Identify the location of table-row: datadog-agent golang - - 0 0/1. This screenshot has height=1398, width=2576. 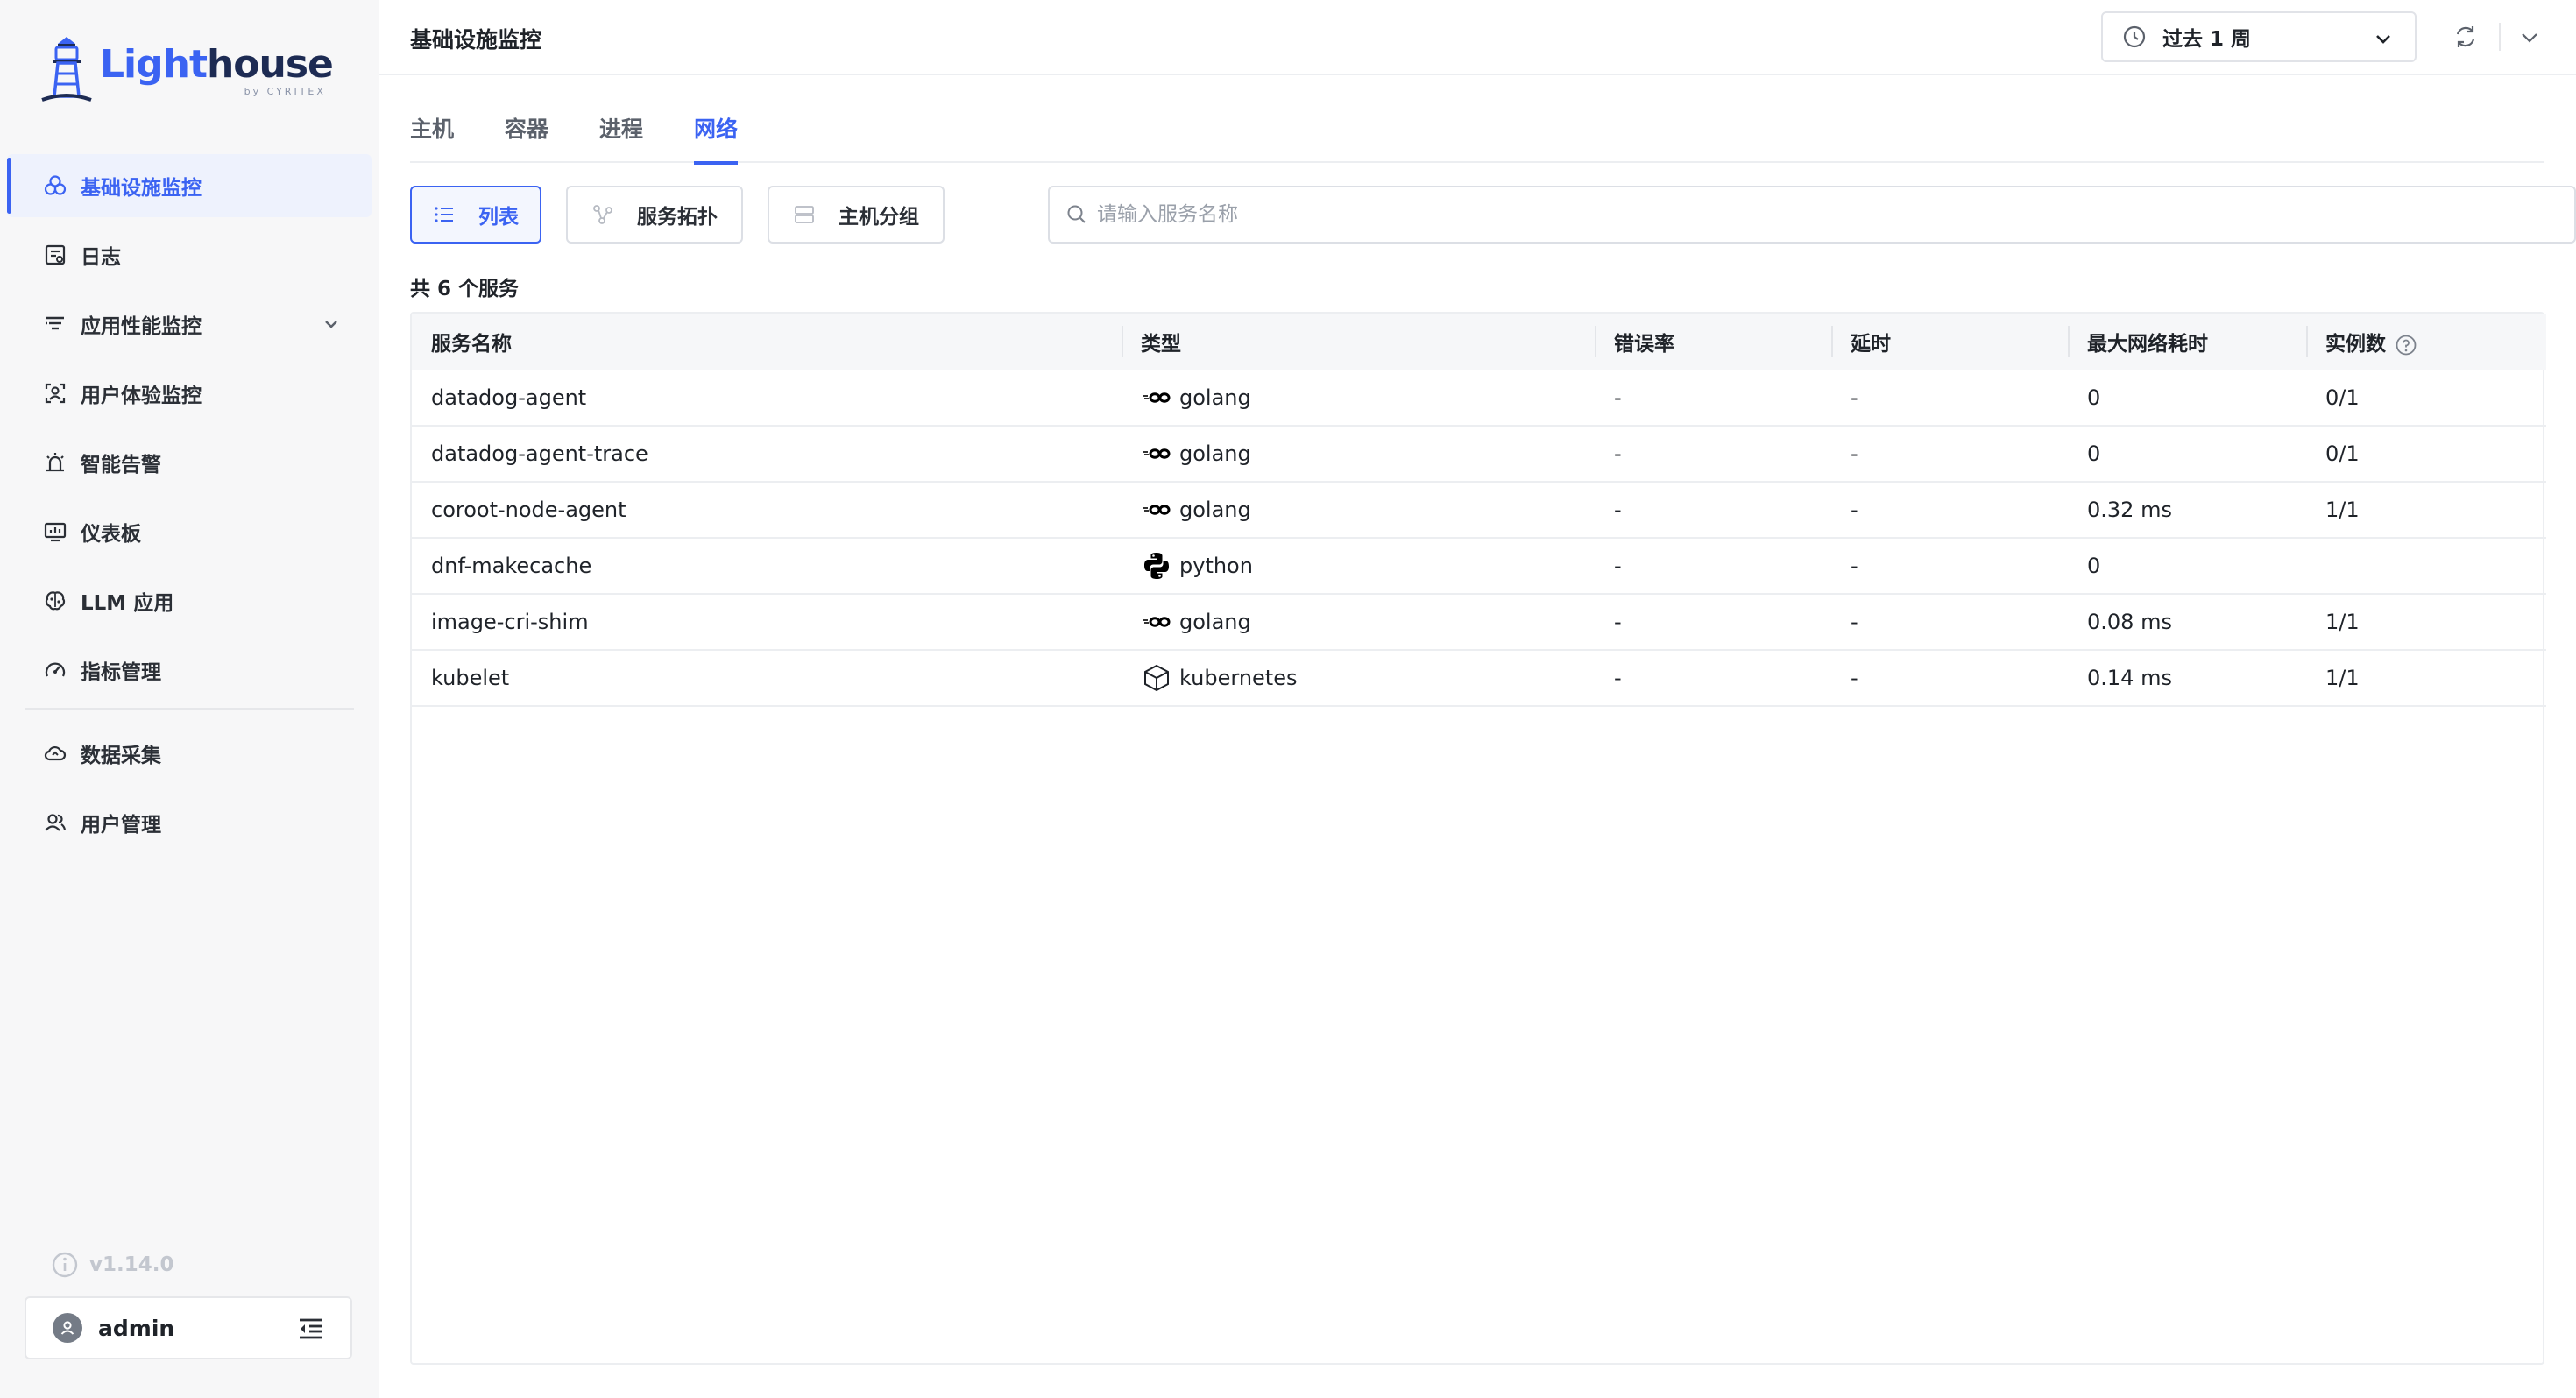
(1479, 398).